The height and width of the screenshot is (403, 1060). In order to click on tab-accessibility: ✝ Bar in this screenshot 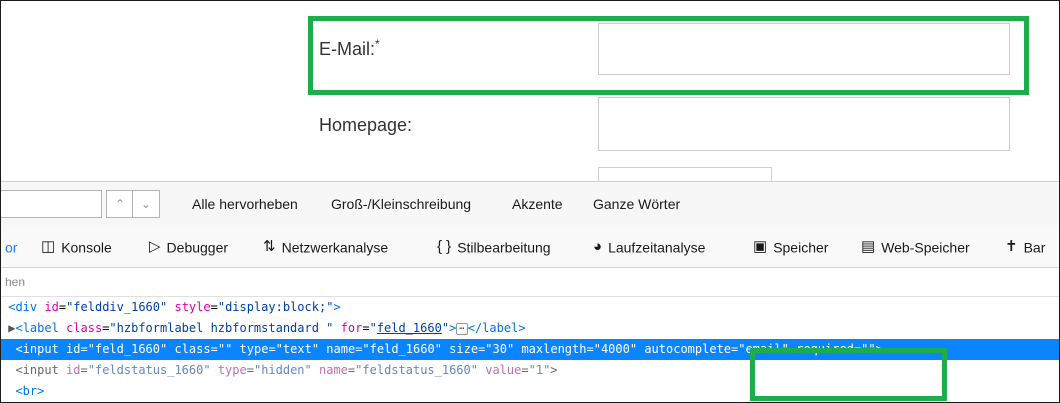, I will do `click(1025, 246)`.